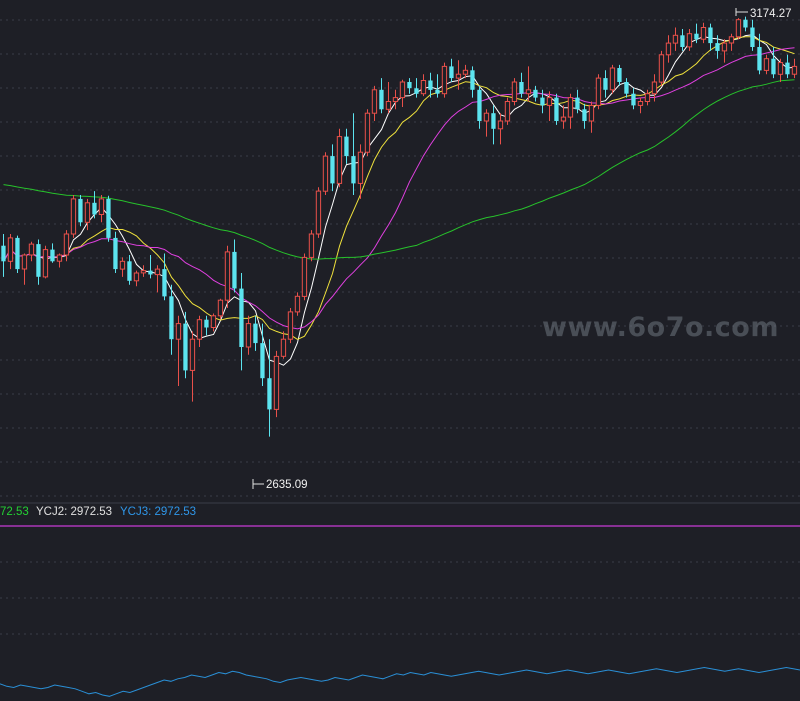 This screenshot has height=701, width=800. I want to click on ycj3-value: YCJ3: 2972.53, so click(158, 512).